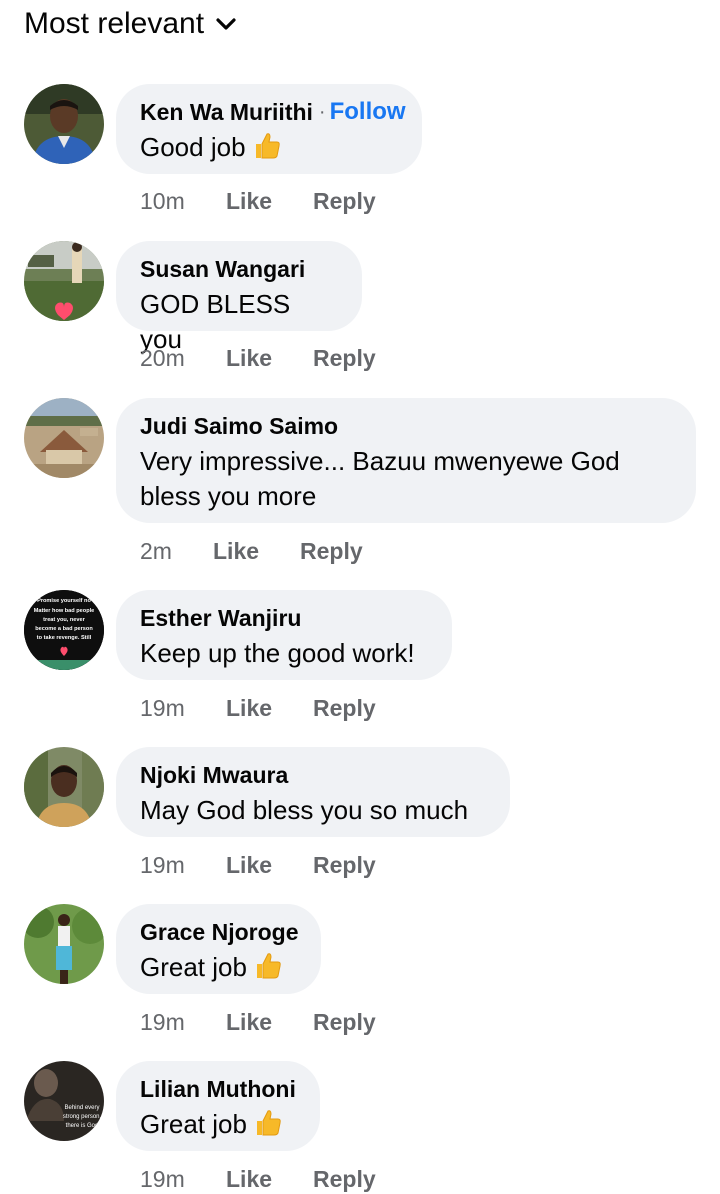 The image size is (720, 1194). Describe the element at coordinates (183, 201) in the screenshot. I see `comment-timestamp: 10m` at that location.